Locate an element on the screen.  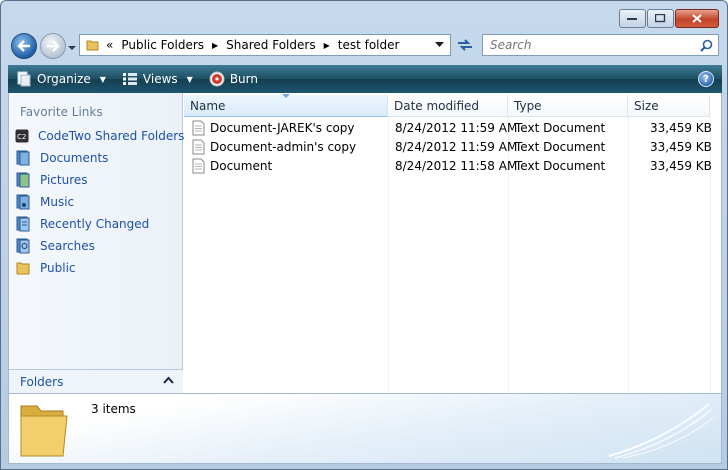
nav-item-label: Searches is located at coordinates (67, 246).